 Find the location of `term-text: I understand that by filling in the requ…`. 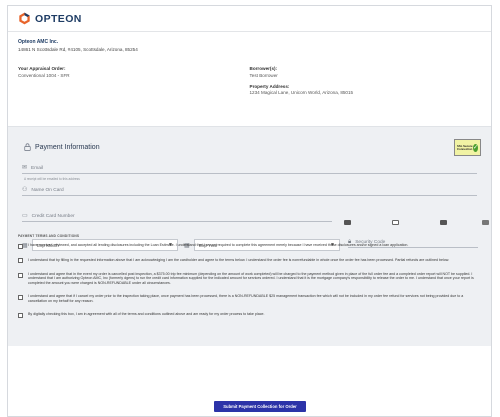

term-text: I understand that by filling in the requ… is located at coordinates (239, 259).